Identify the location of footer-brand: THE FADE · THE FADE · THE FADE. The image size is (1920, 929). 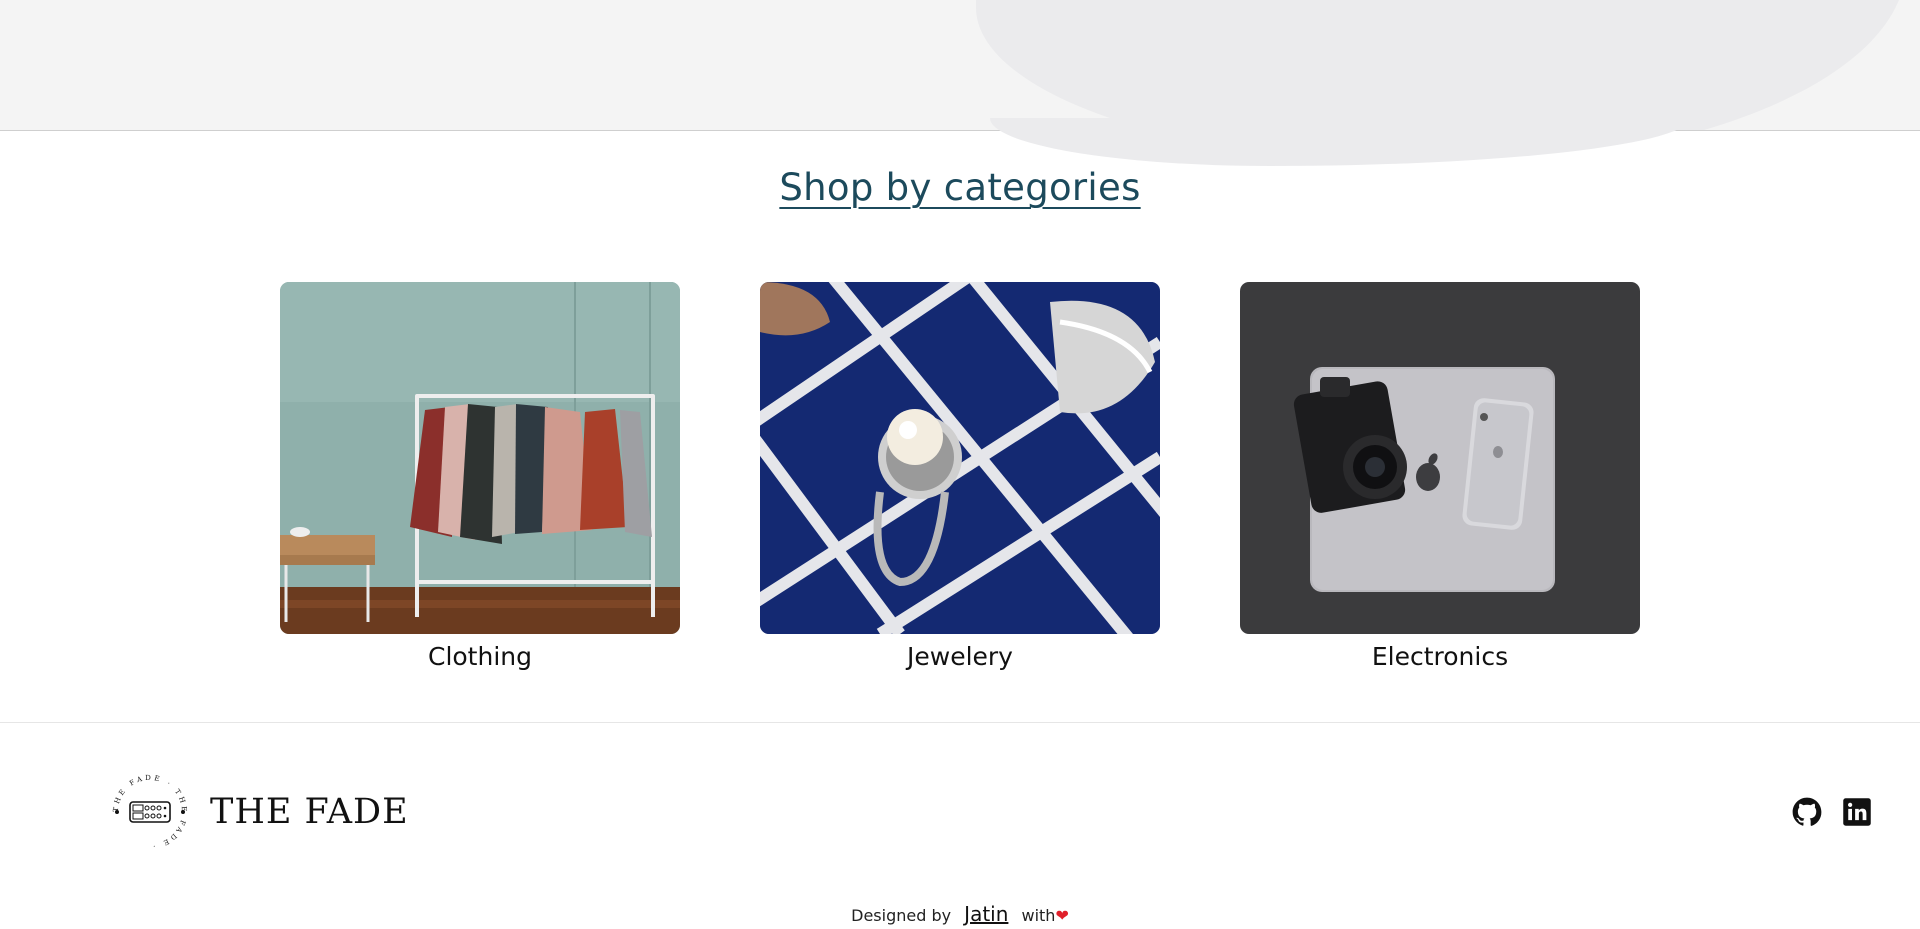
(259, 812).